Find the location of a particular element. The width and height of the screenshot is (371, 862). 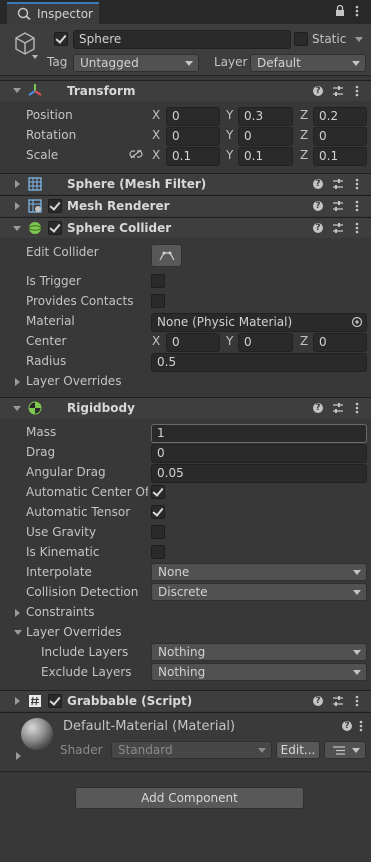

scale-z-field: 0.1 is located at coordinates (340, 156).